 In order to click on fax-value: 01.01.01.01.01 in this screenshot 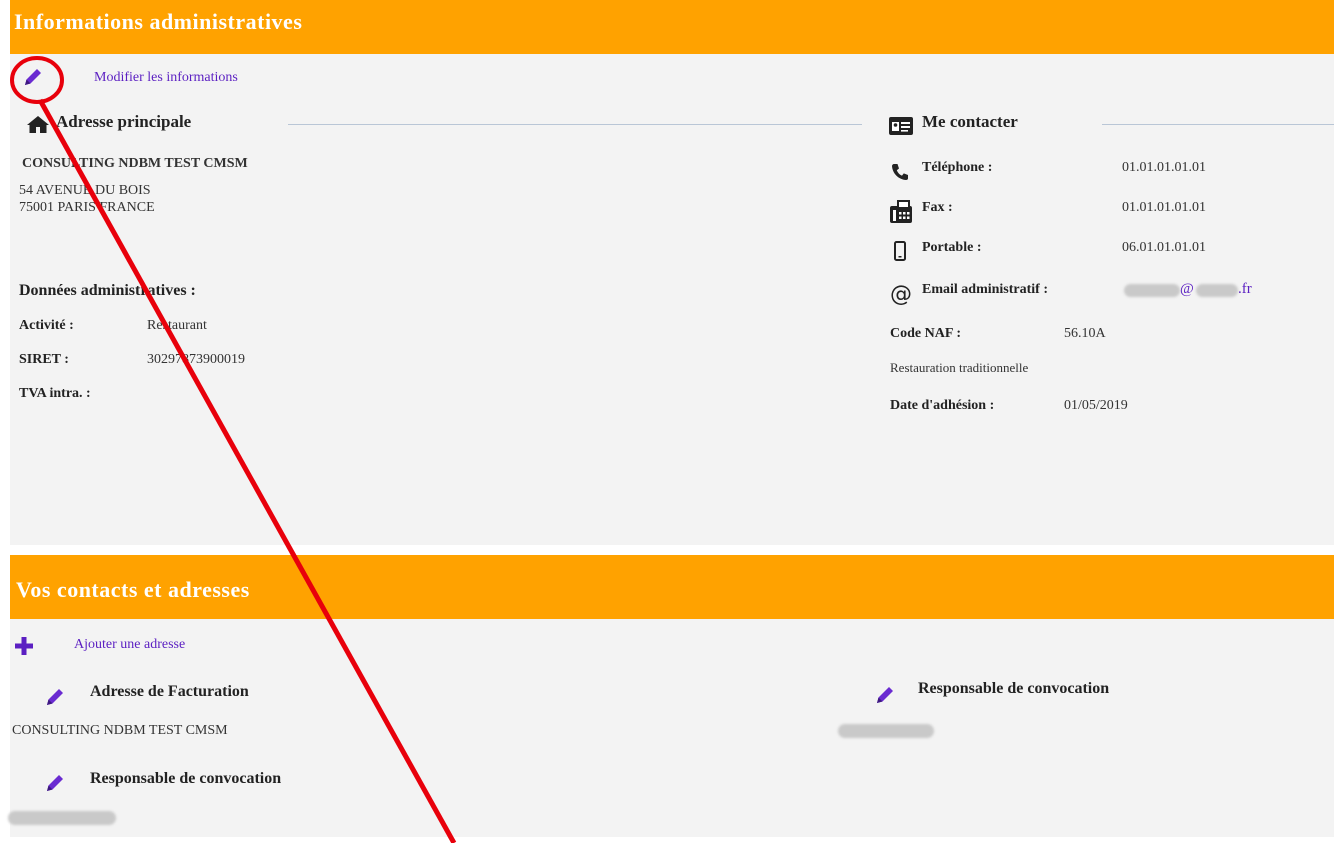, I will do `click(1164, 207)`.